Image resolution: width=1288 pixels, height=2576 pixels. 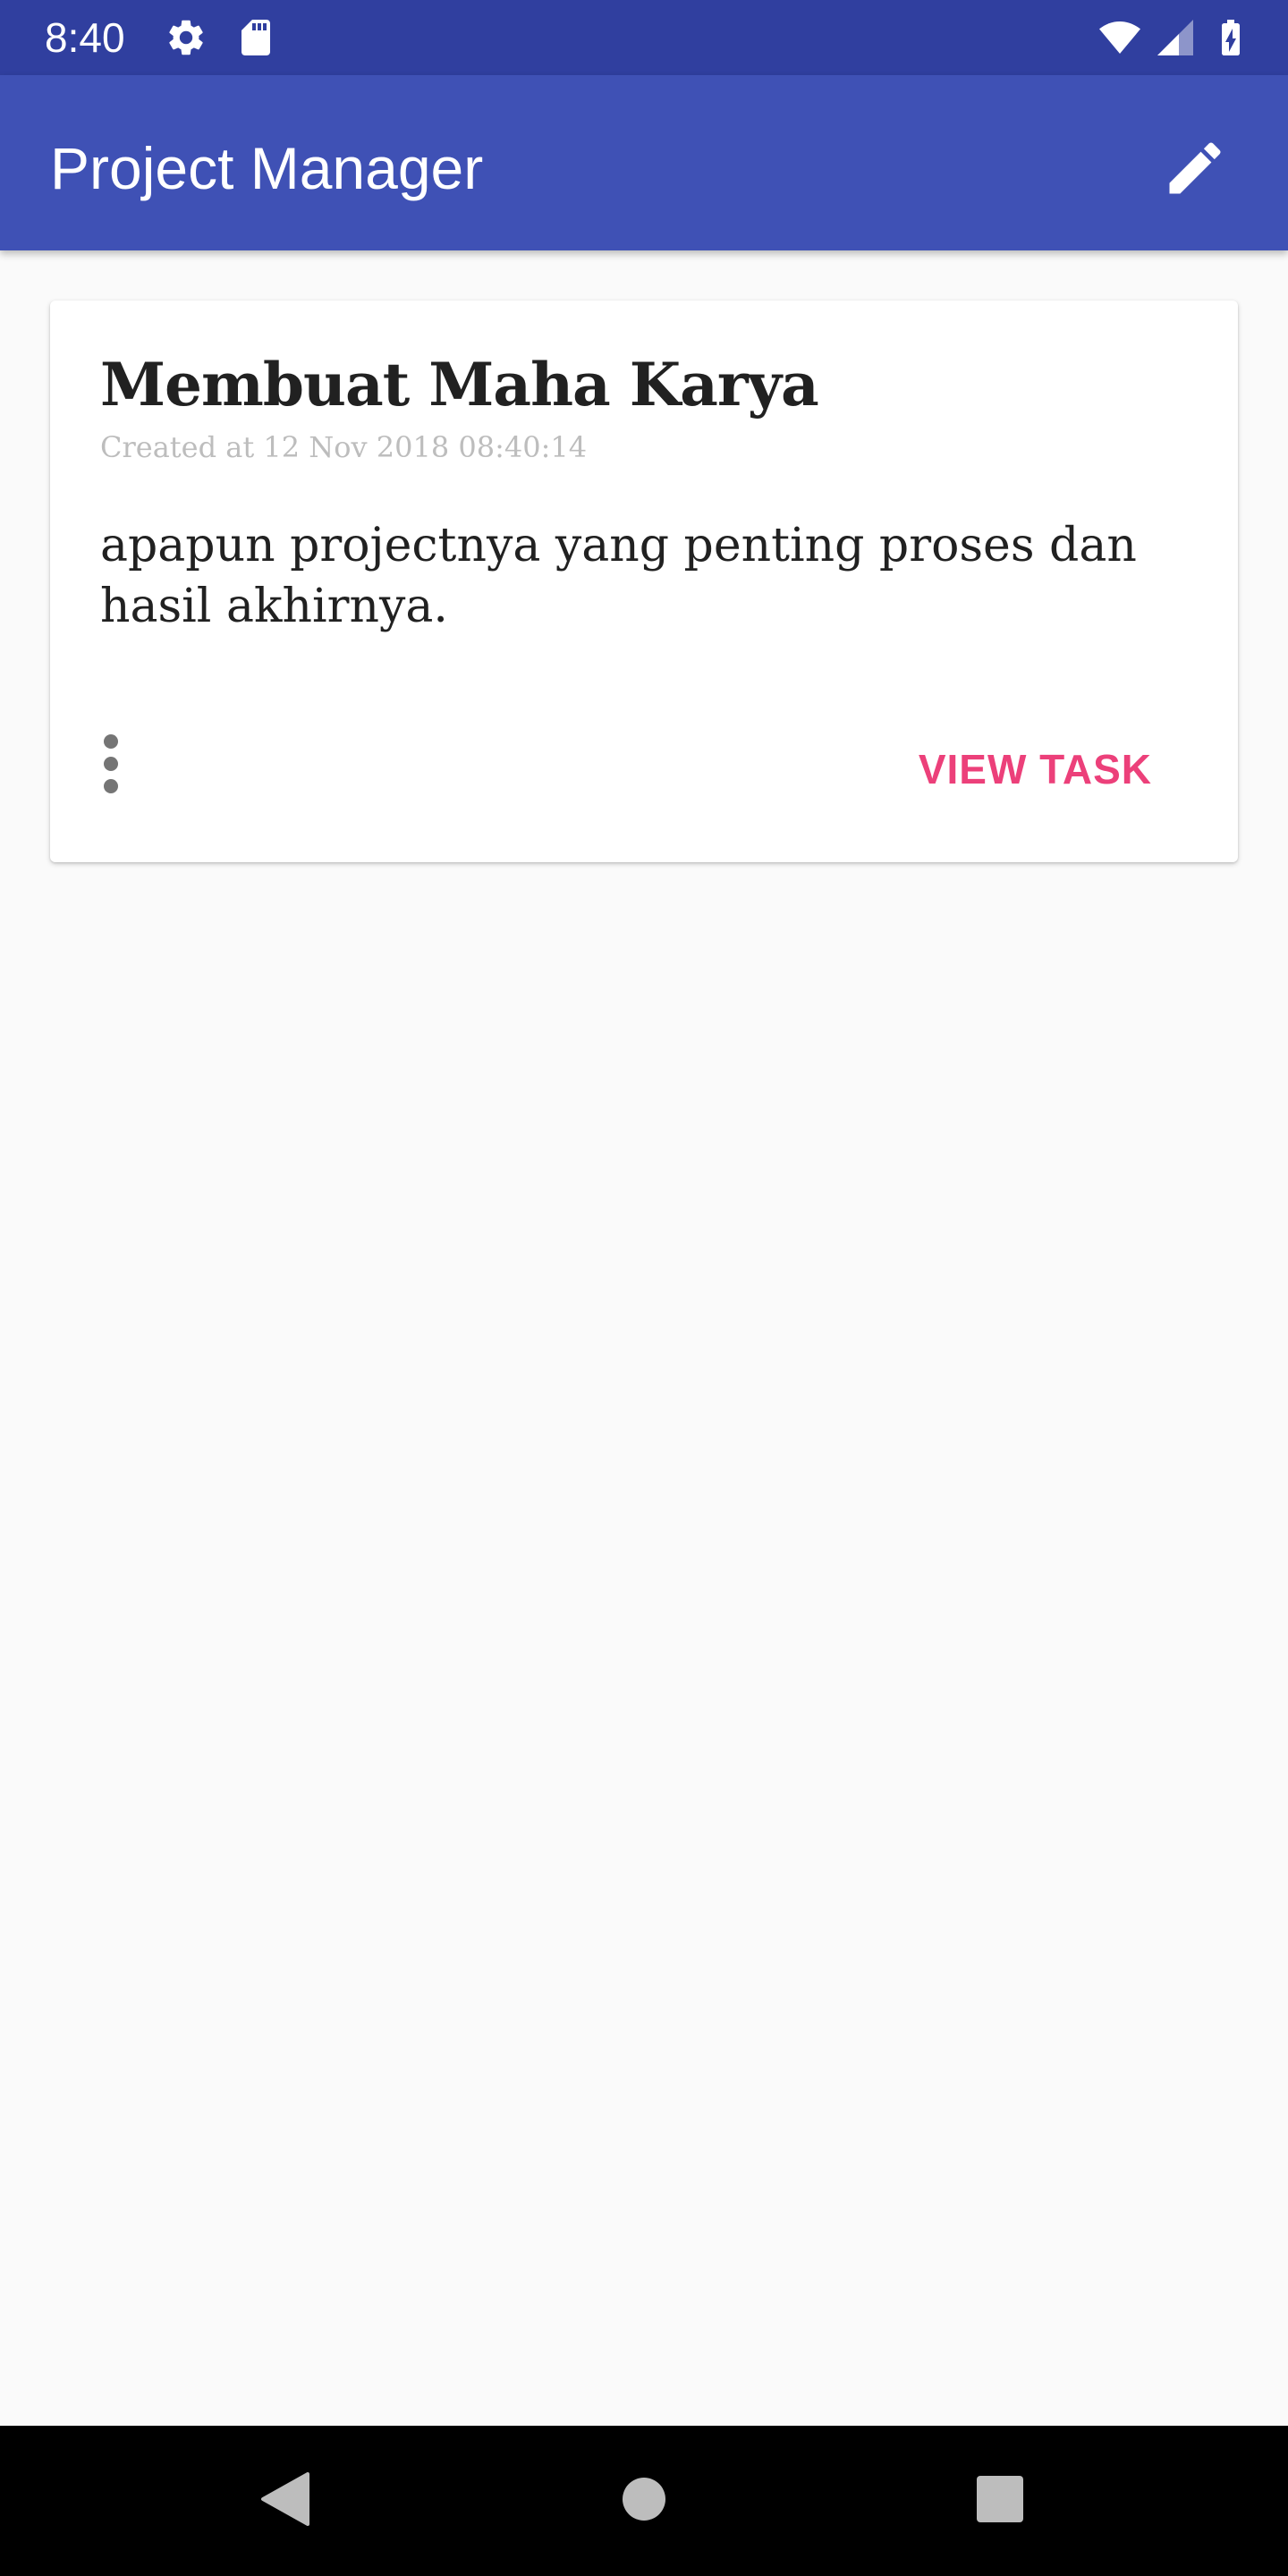 I want to click on more-options-button, so click(x=111, y=766).